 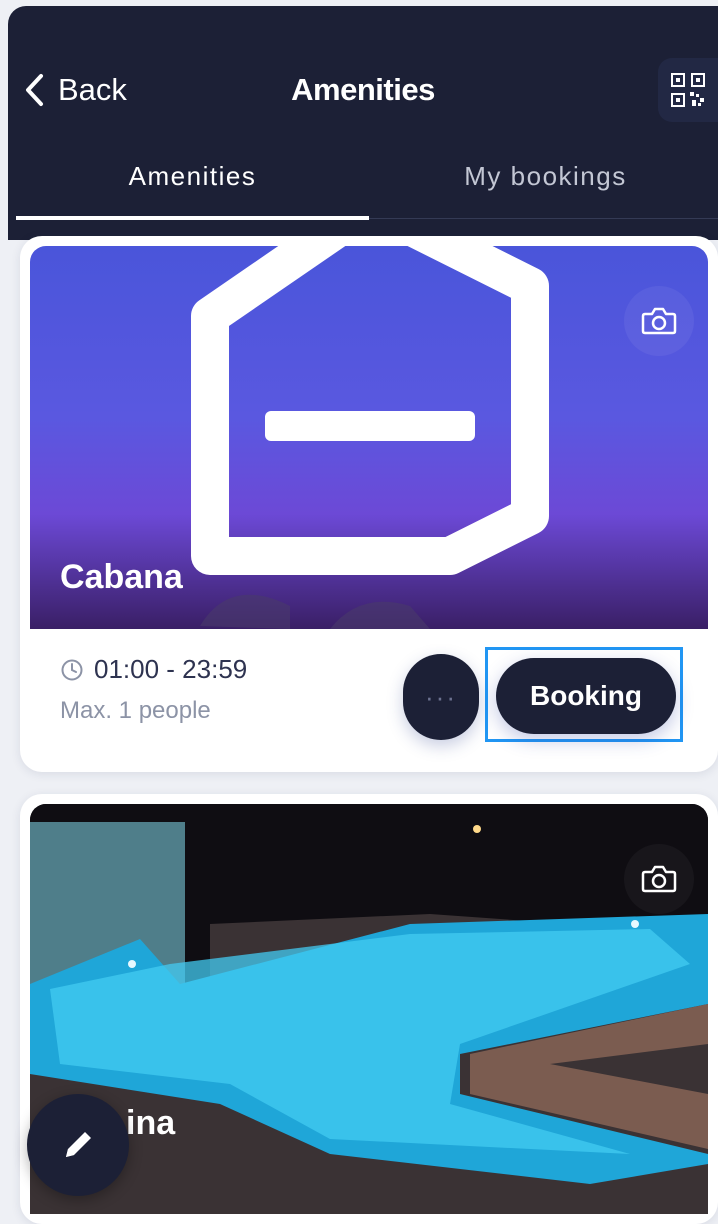 I want to click on top-bar: Back Amenities, so click(x=363, y=81).